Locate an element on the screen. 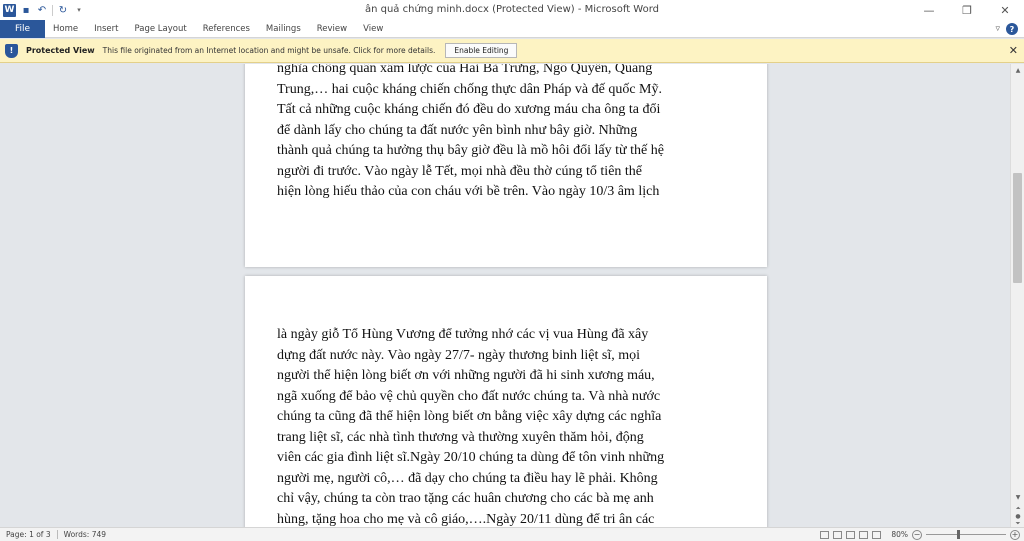 The height and width of the screenshot is (541, 1024). customize-qat-icon: ▾ is located at coordinates (79, 10).